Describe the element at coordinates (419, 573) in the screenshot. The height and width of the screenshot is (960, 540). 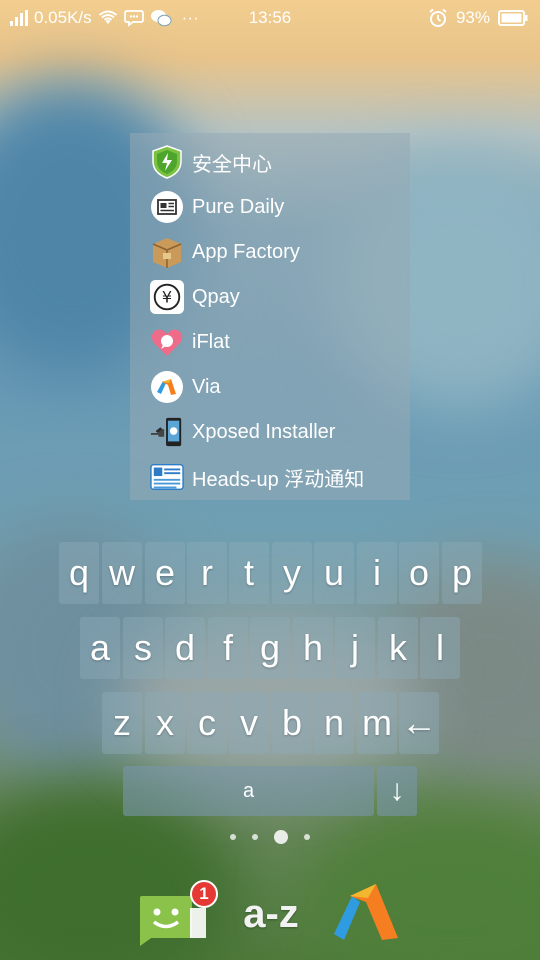
I see `key-o: o` at that location.